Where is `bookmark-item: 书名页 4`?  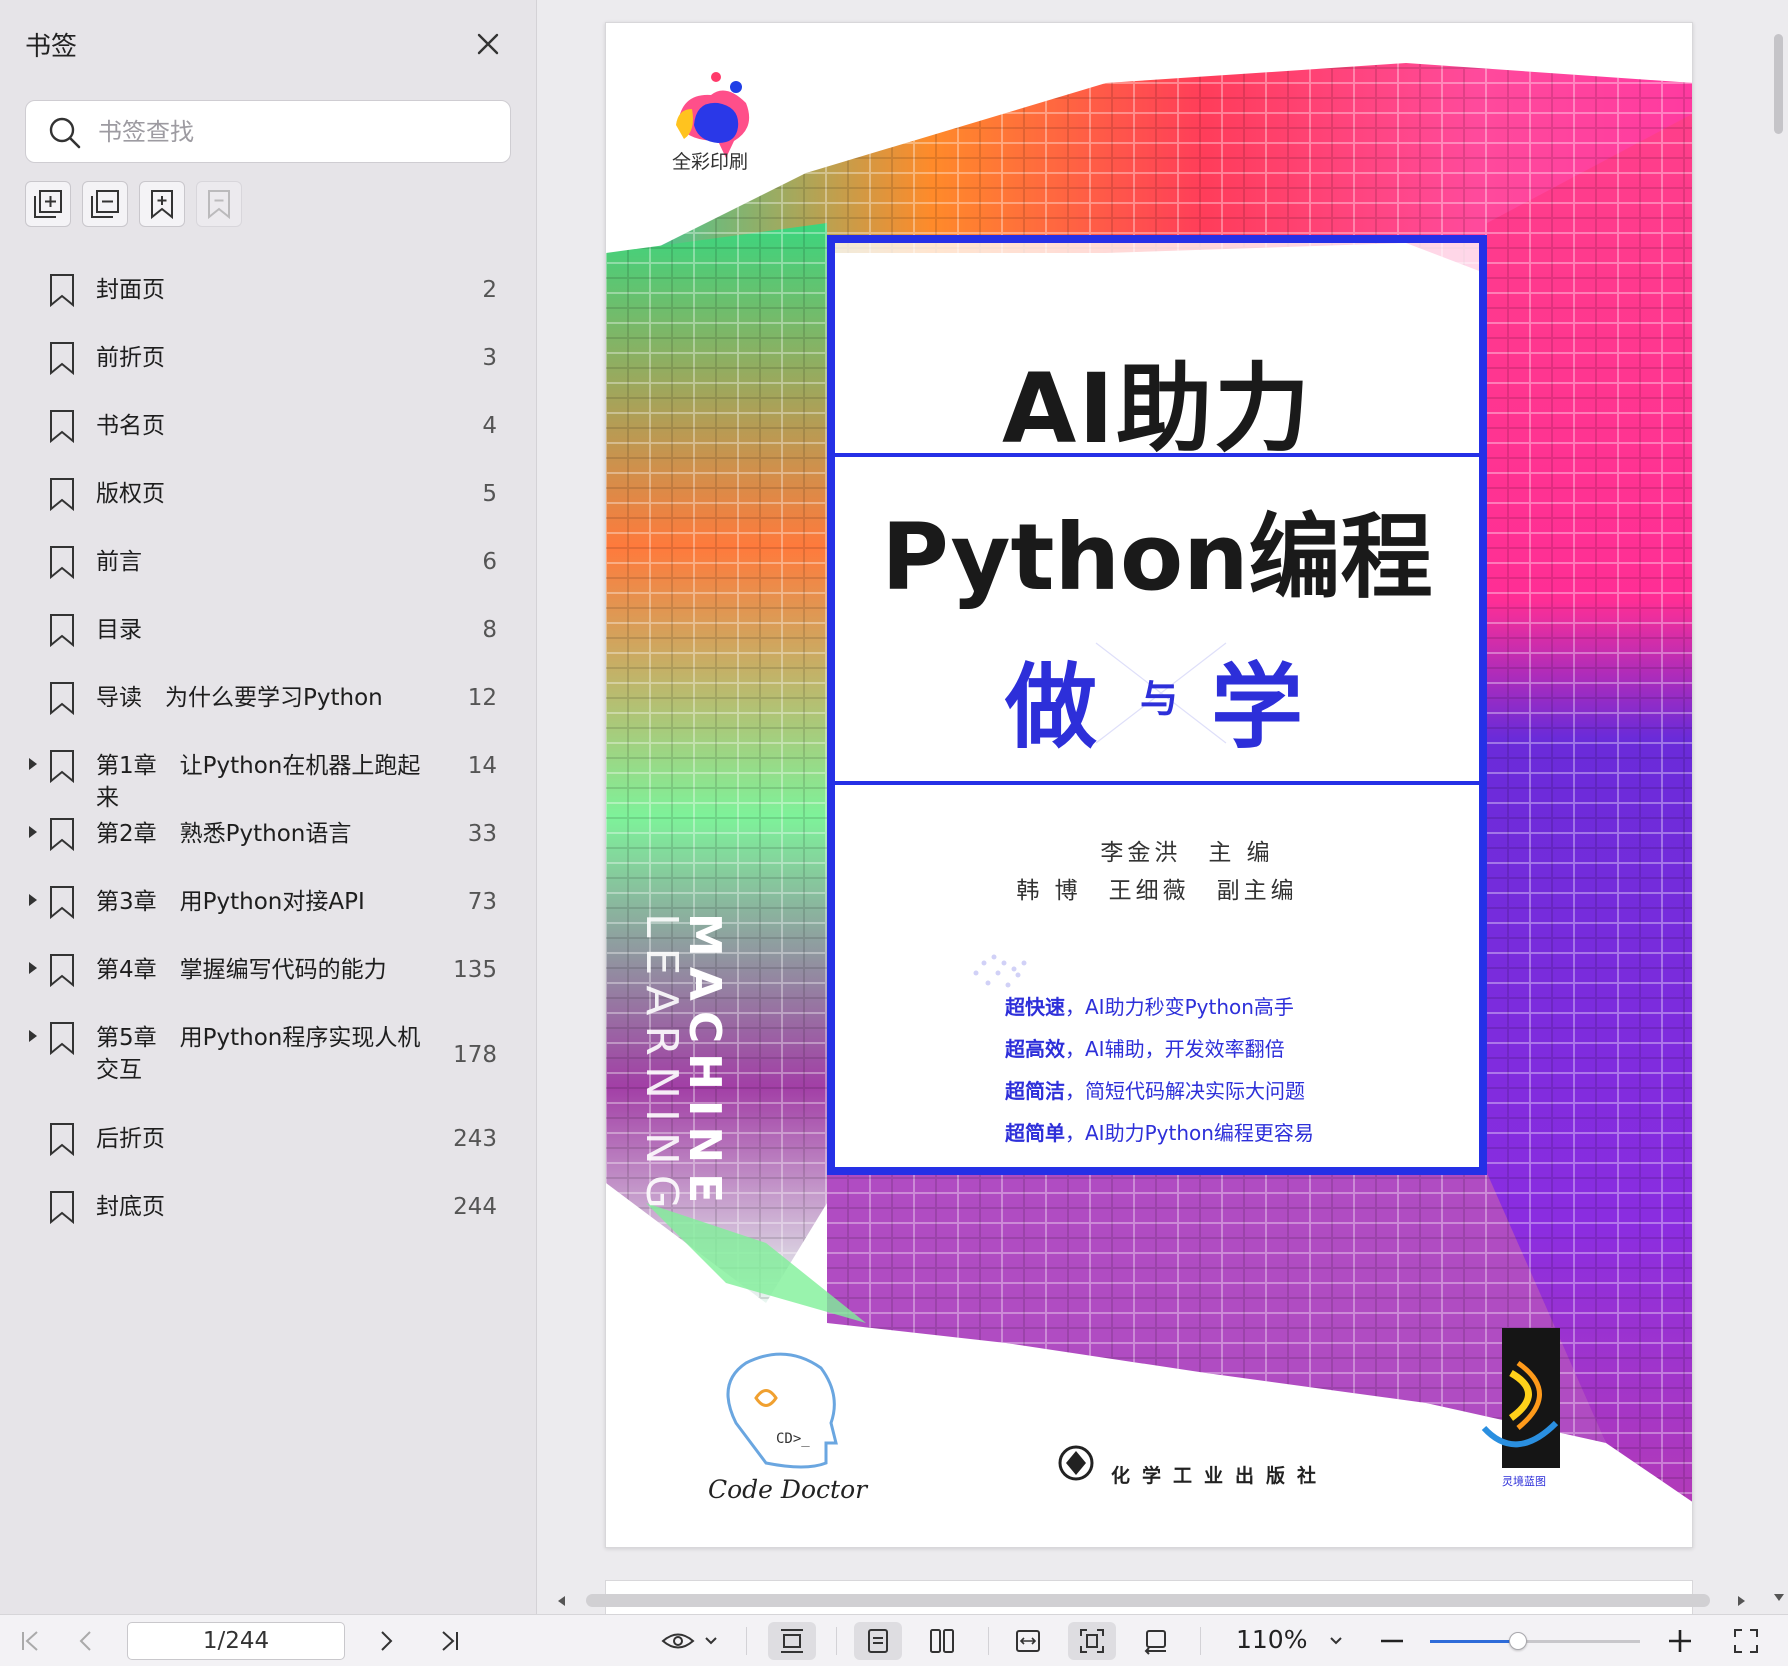
bookmark-item: 书名页 4 is located at coordinates (268, 426).